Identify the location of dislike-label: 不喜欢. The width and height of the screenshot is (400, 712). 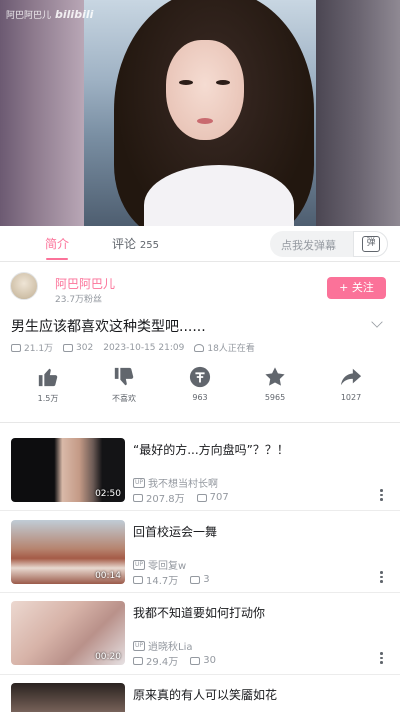
(124, 398).